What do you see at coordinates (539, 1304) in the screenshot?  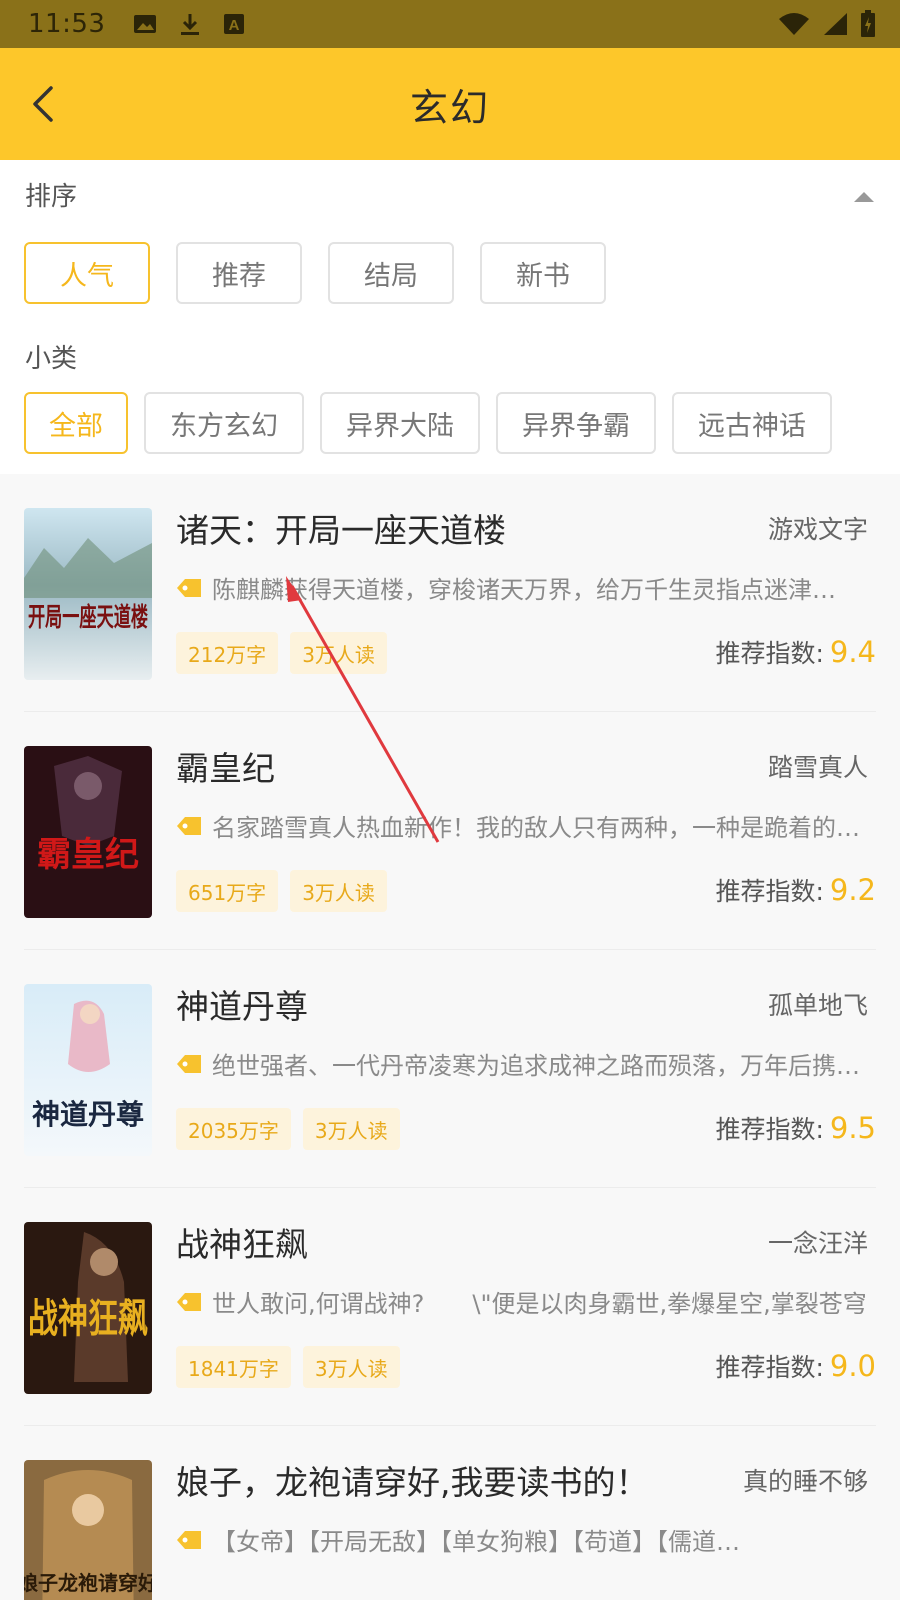 I see `book-description-text: 世人敢问,何谓战神? \"便是以肉身霸世,拳爆星空,掌裂苍穹` at bounding box center [539, 1304].